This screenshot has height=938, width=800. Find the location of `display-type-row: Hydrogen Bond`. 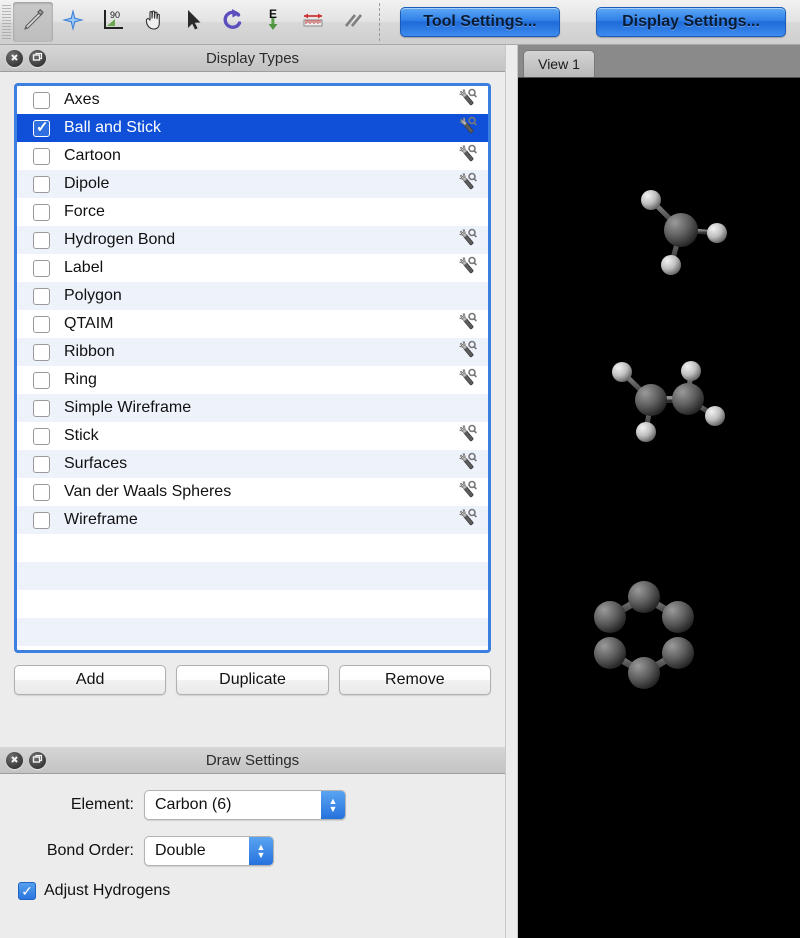

display-type-row: Hydrogen Bond is located at coordinates (252, 240).